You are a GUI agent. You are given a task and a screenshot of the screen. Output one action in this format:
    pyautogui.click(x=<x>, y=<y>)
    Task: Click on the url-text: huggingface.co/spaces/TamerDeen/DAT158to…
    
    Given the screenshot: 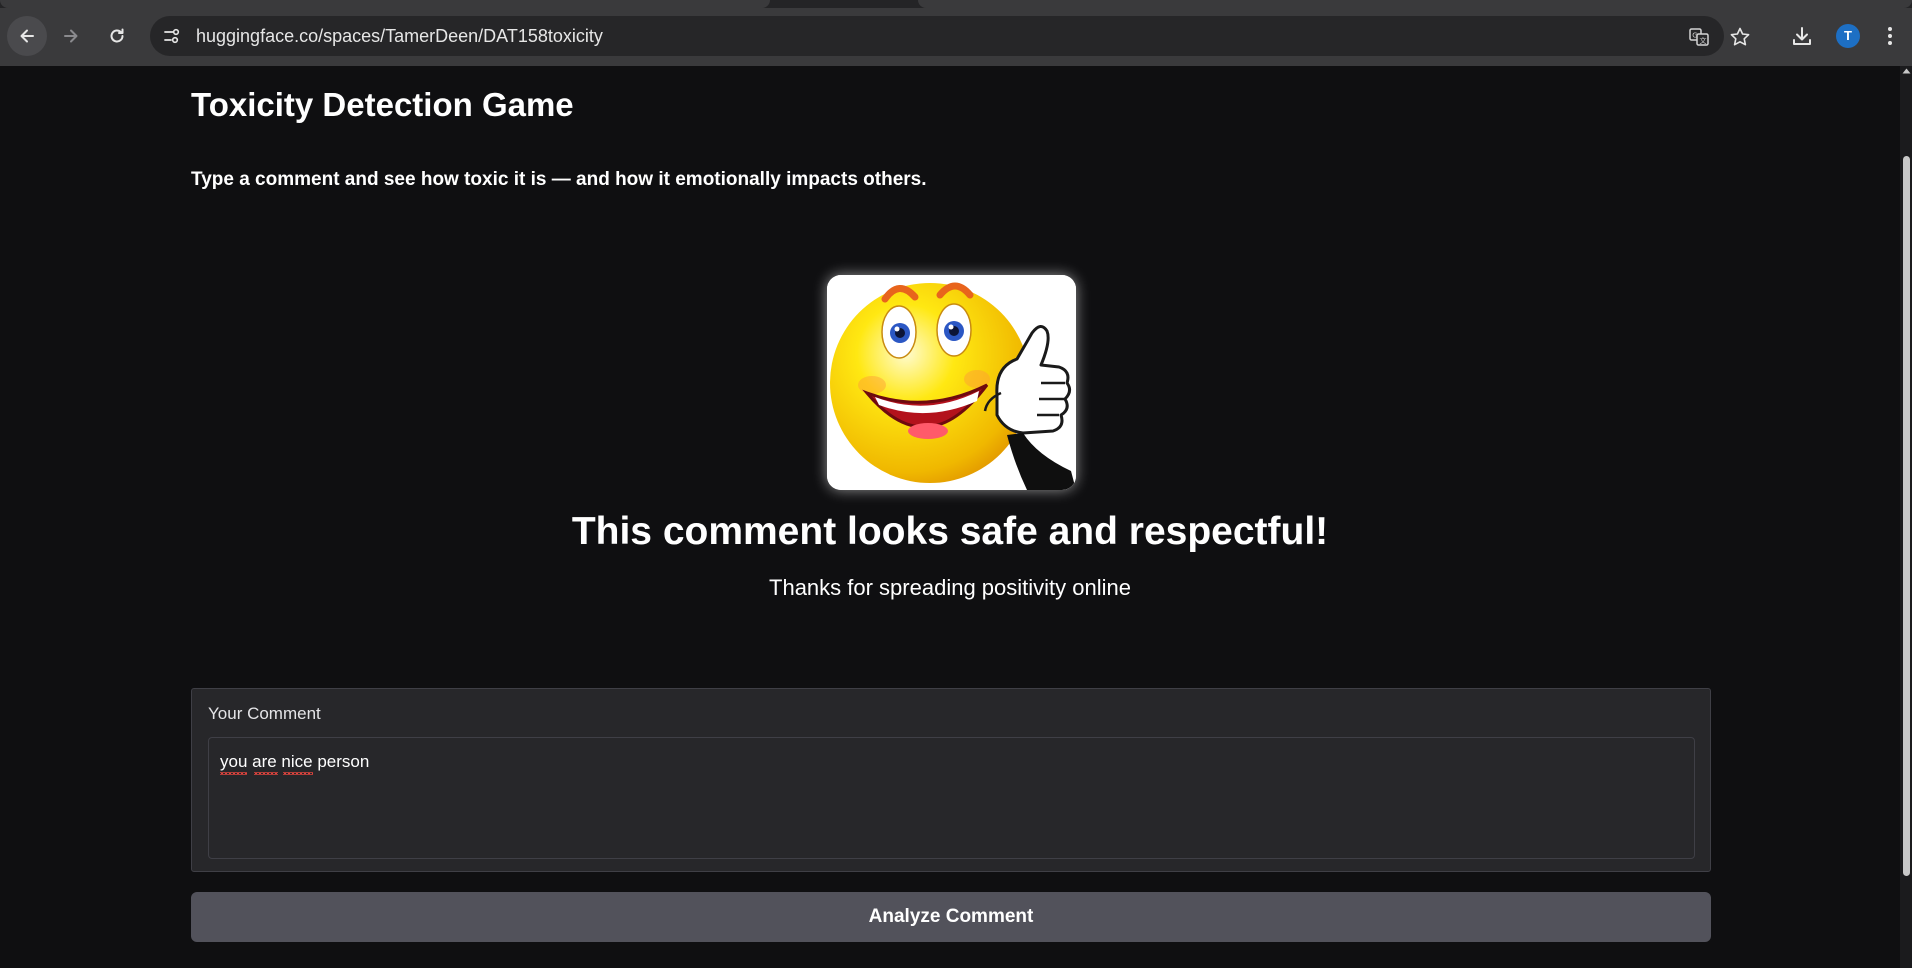 What is the action you would take?
    pyautogui.click(x=399, y=36)
    